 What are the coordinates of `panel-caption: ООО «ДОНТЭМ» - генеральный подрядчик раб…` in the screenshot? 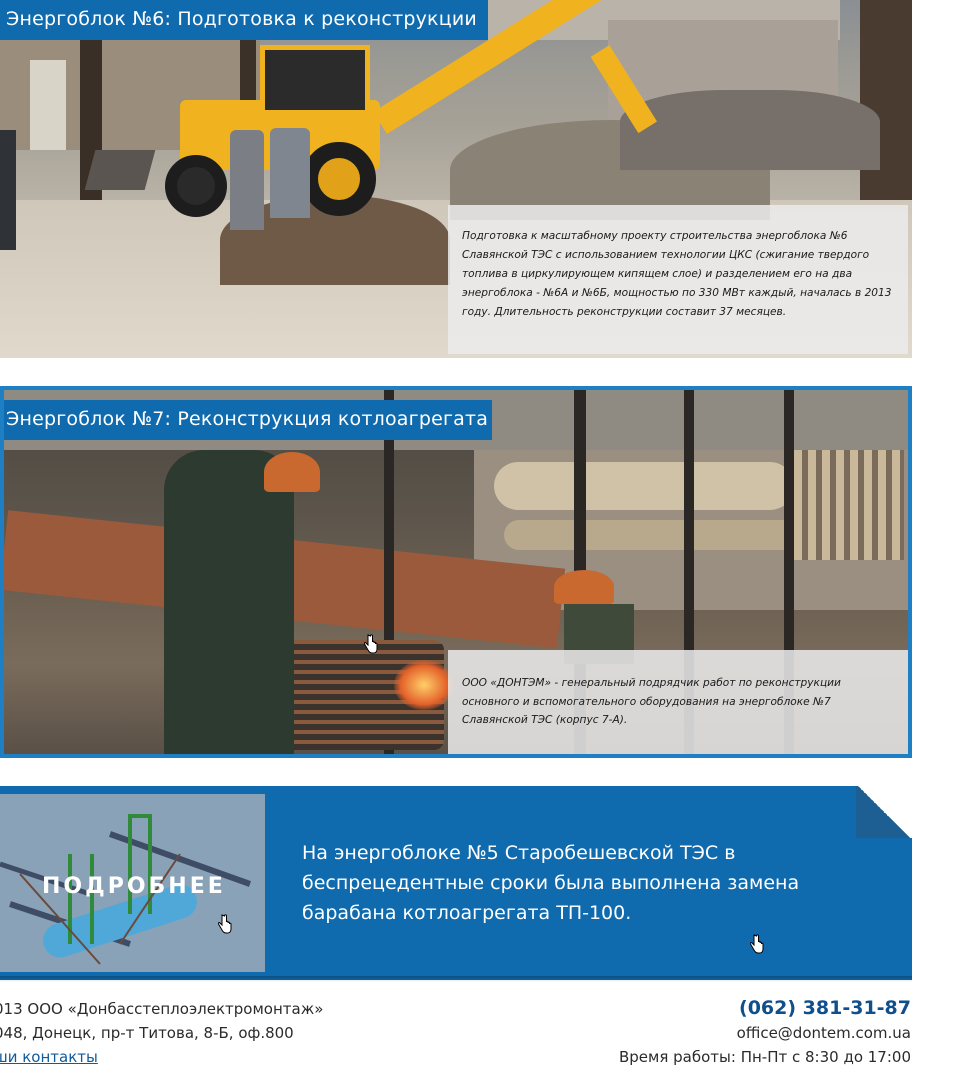 It's located at (678, 702).